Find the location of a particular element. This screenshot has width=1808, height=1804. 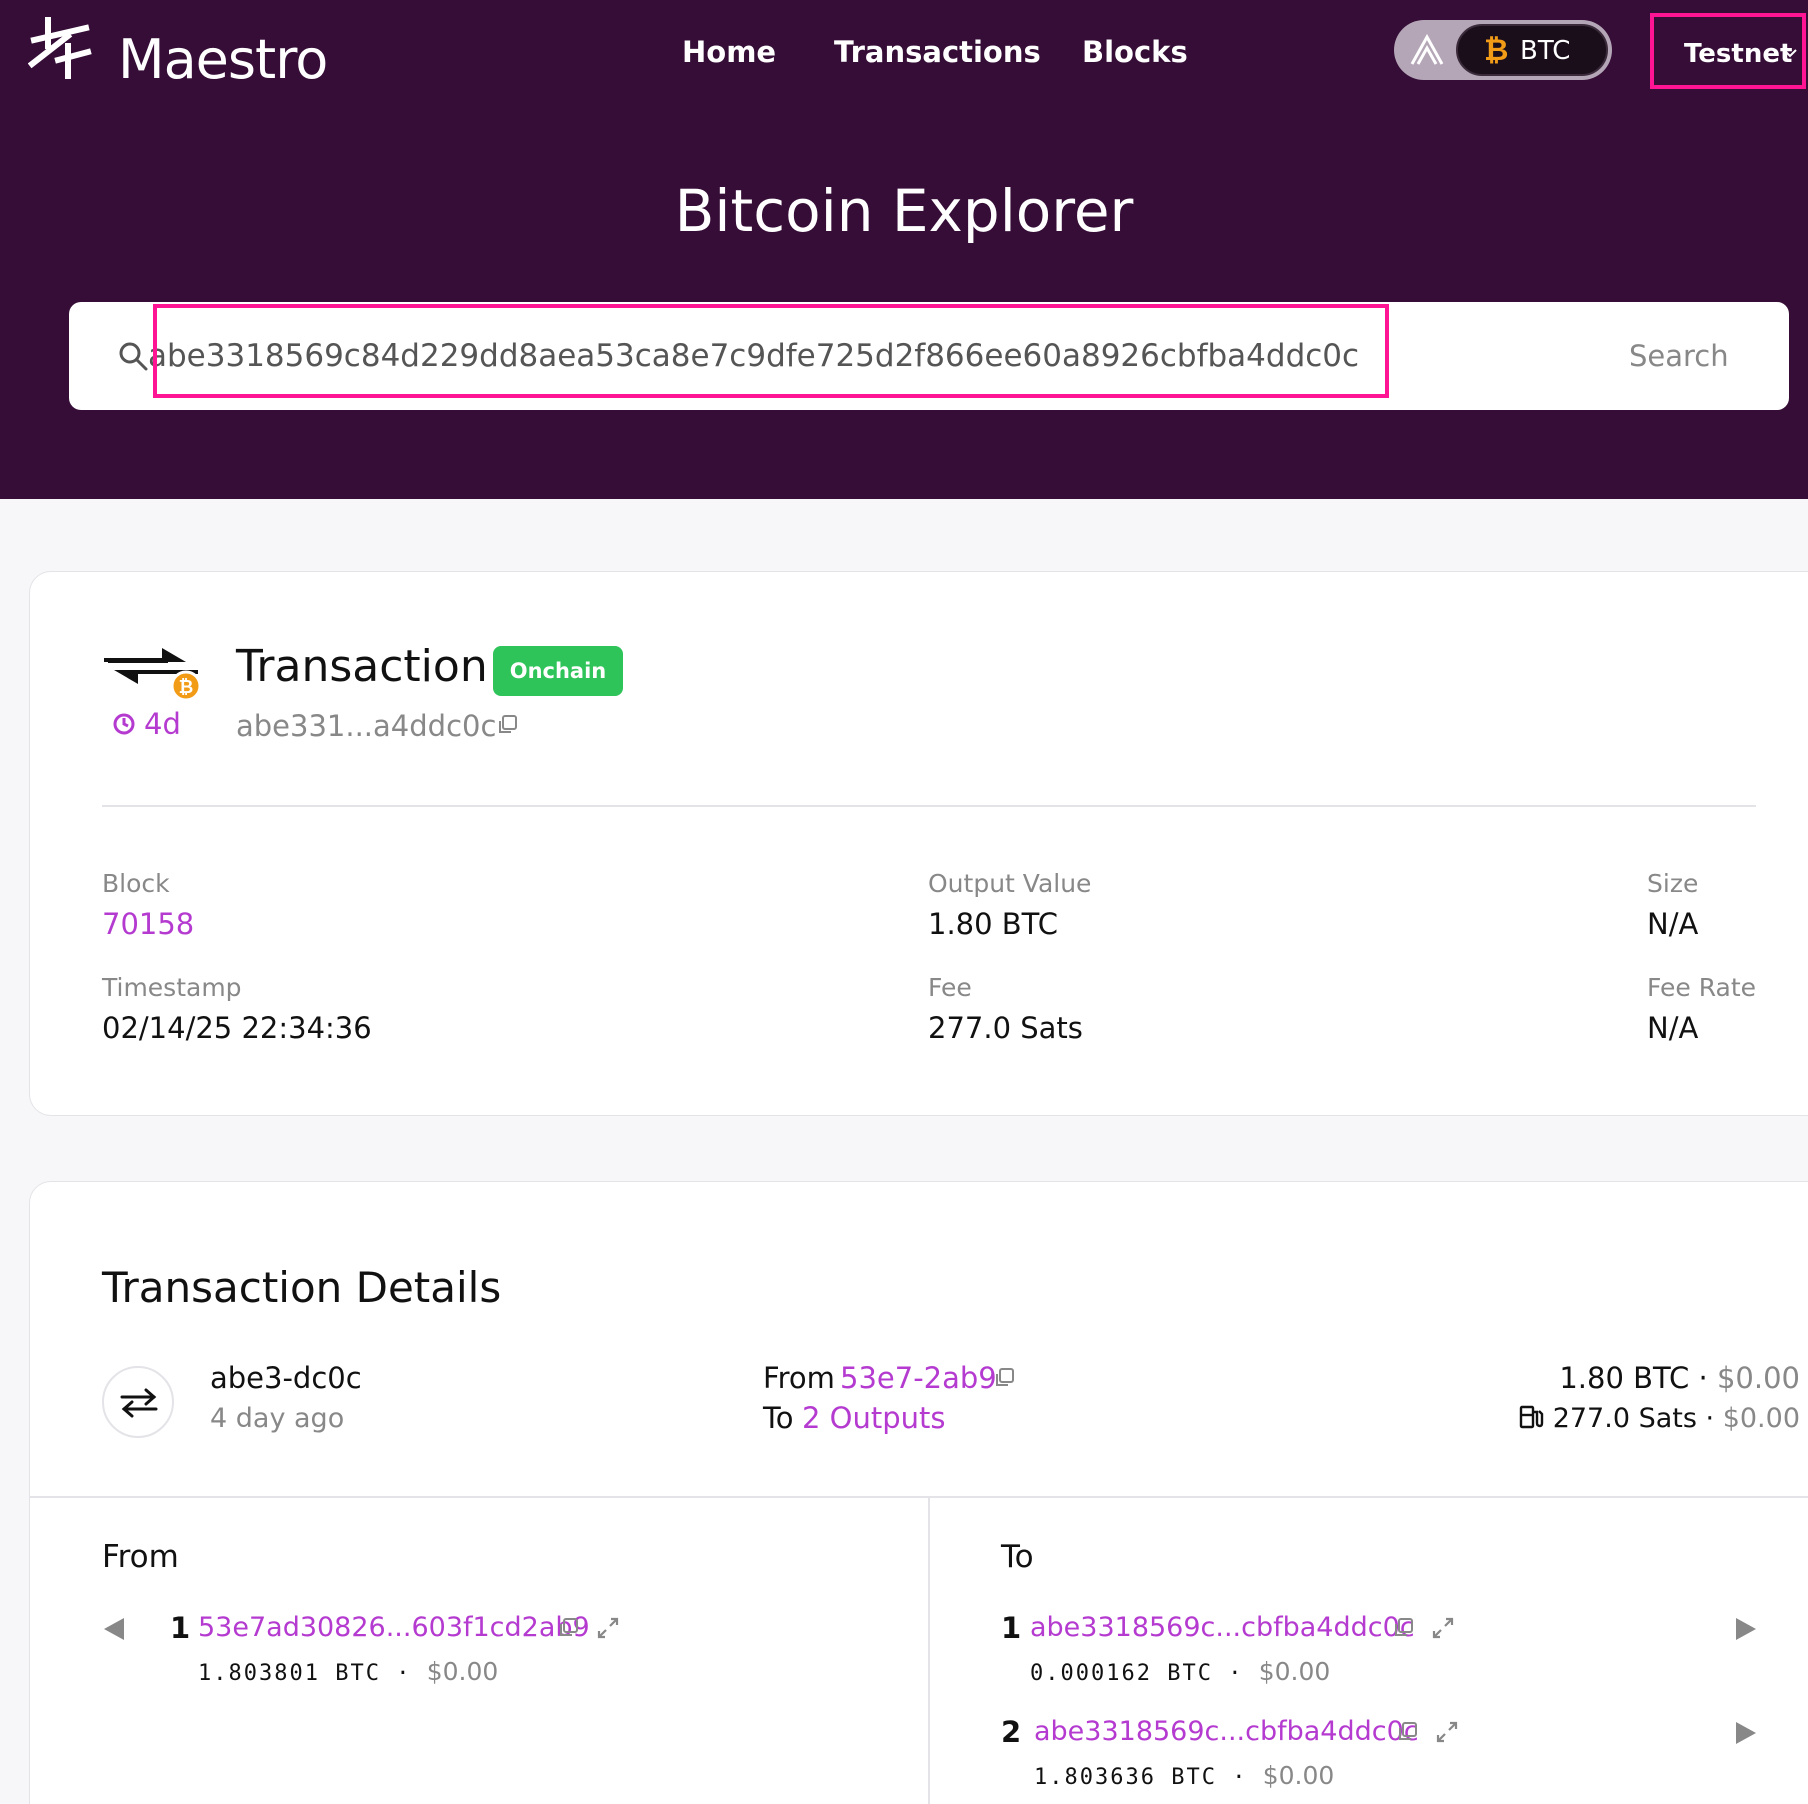

search-bar: Search is located at coordinates (929, 356).